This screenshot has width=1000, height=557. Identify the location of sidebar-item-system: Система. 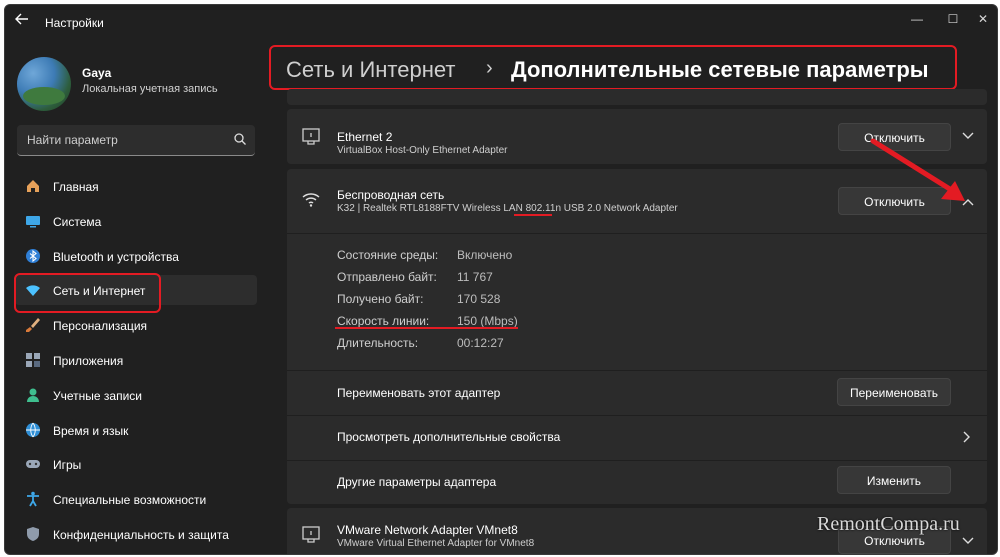
(136, 221).